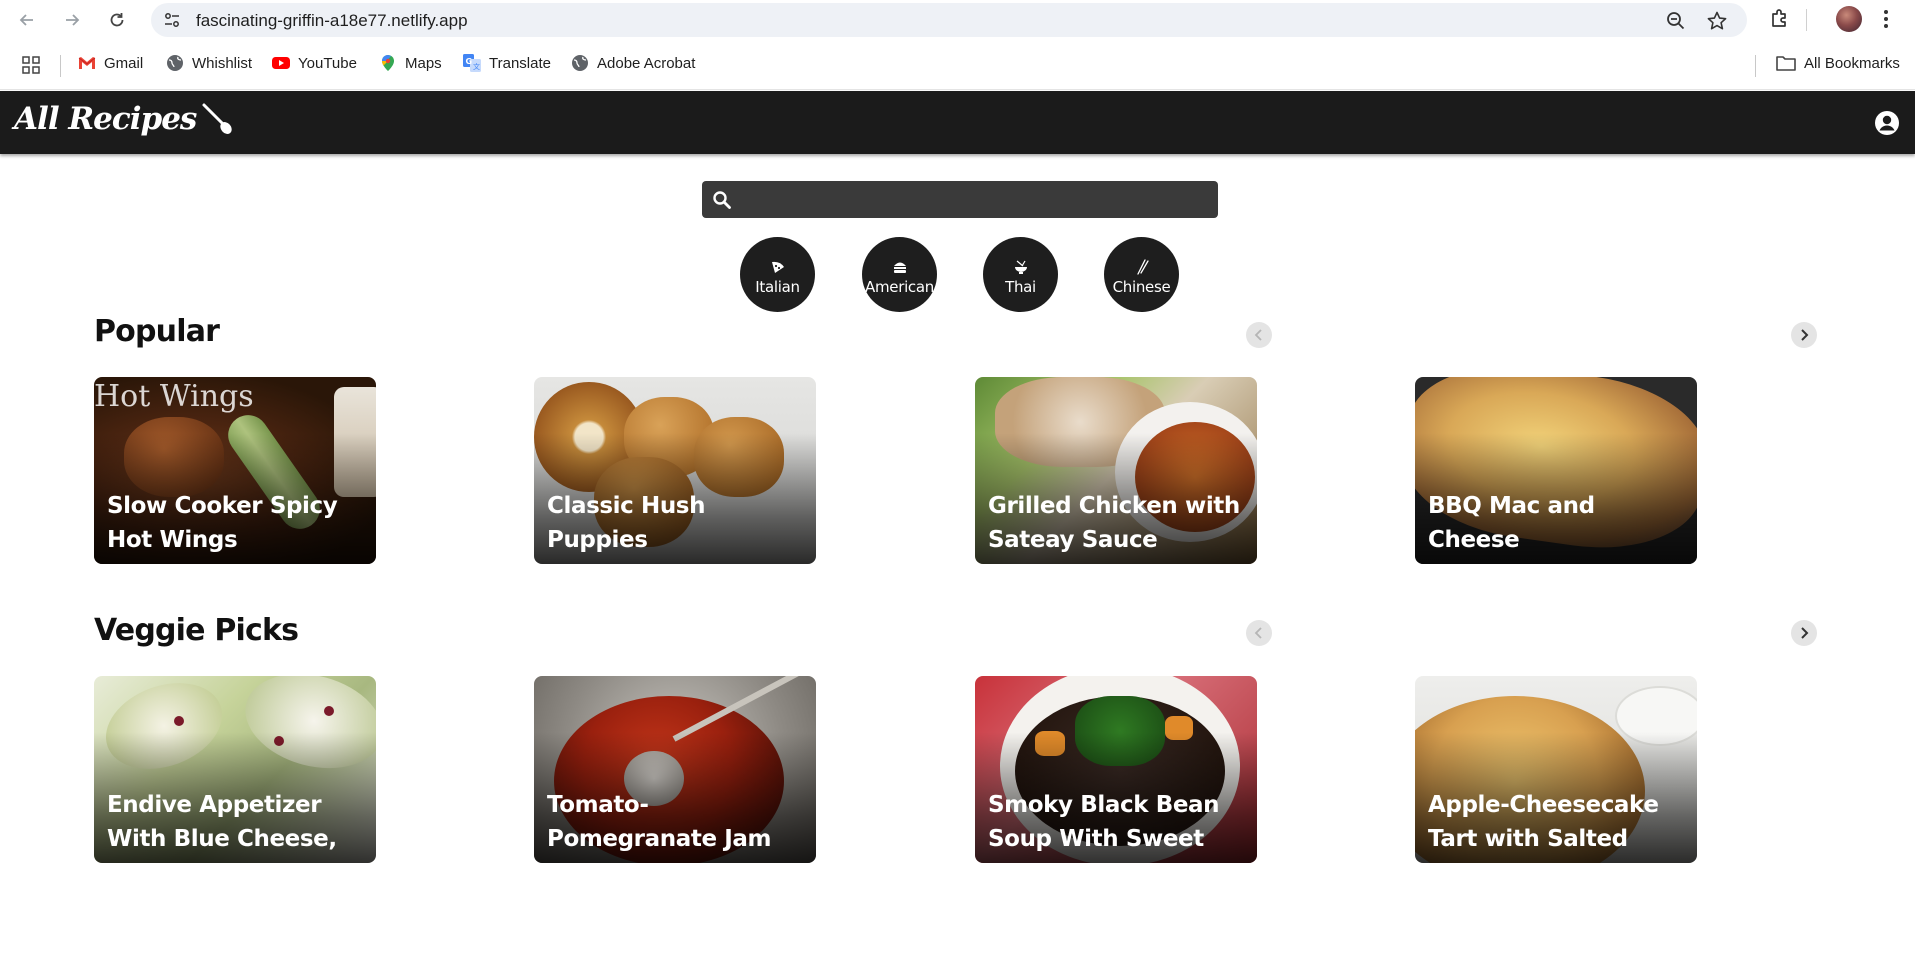 Image resolution: width=1915 pixels, height=953 pixels. I want to click on recipe-search-bar, so click(960, 199).